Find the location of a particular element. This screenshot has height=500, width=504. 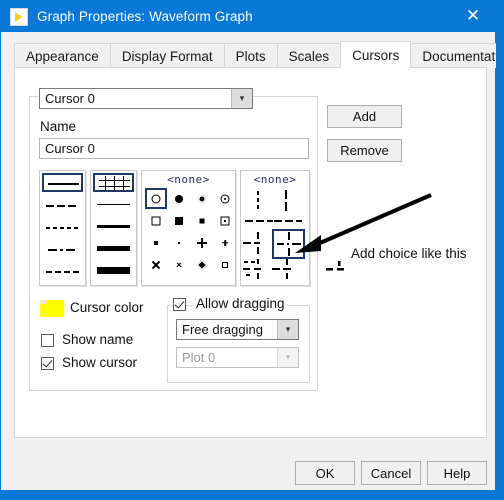

window-title: Graph Properties: Waveform Graph is located at coordinates (145, 16).